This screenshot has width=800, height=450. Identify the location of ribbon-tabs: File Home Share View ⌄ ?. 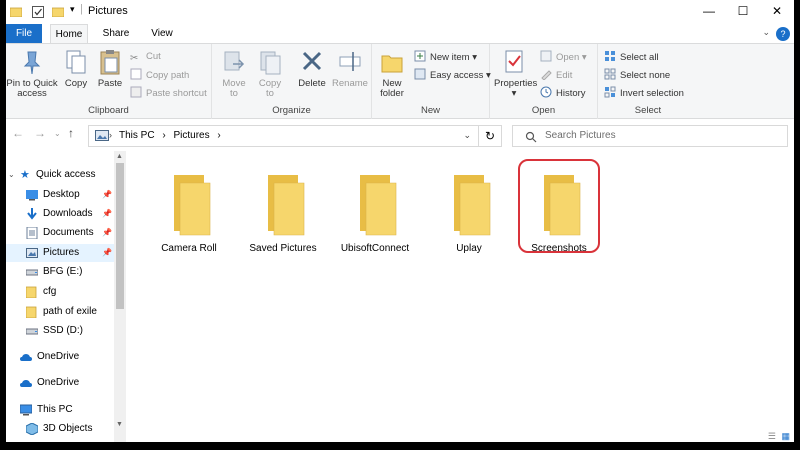
(400, 34).